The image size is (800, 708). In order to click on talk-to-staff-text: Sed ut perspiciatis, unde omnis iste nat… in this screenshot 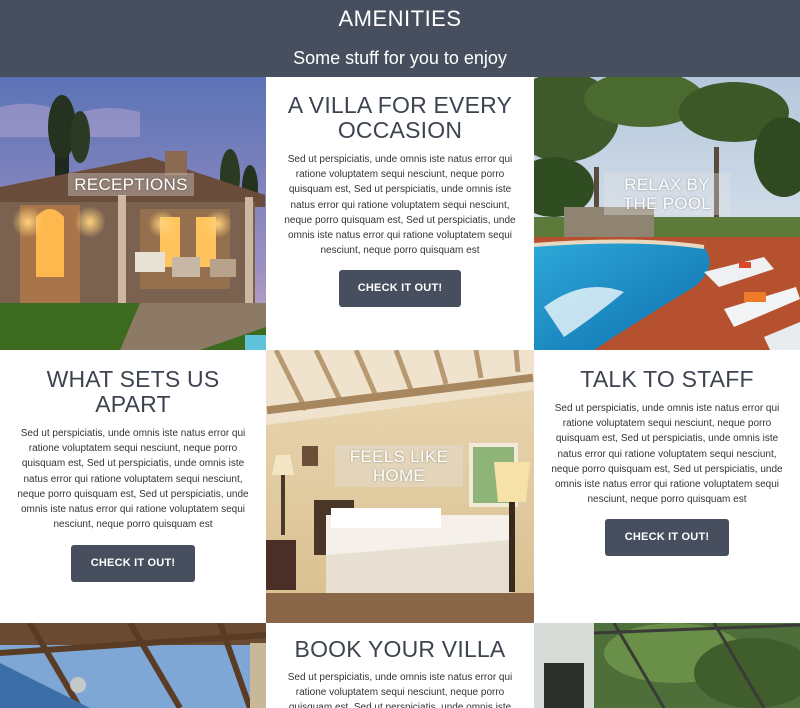, I will do `click(667, 454)`.